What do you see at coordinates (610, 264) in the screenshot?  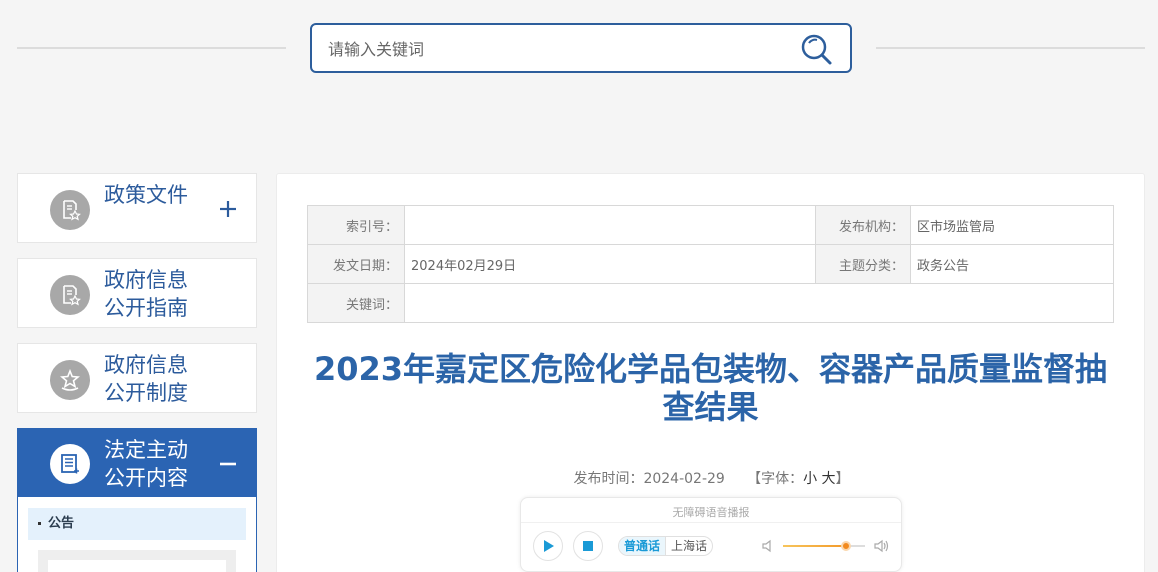 I see `meta-value: 2024年02月29日` at bounding box center [610, 264].